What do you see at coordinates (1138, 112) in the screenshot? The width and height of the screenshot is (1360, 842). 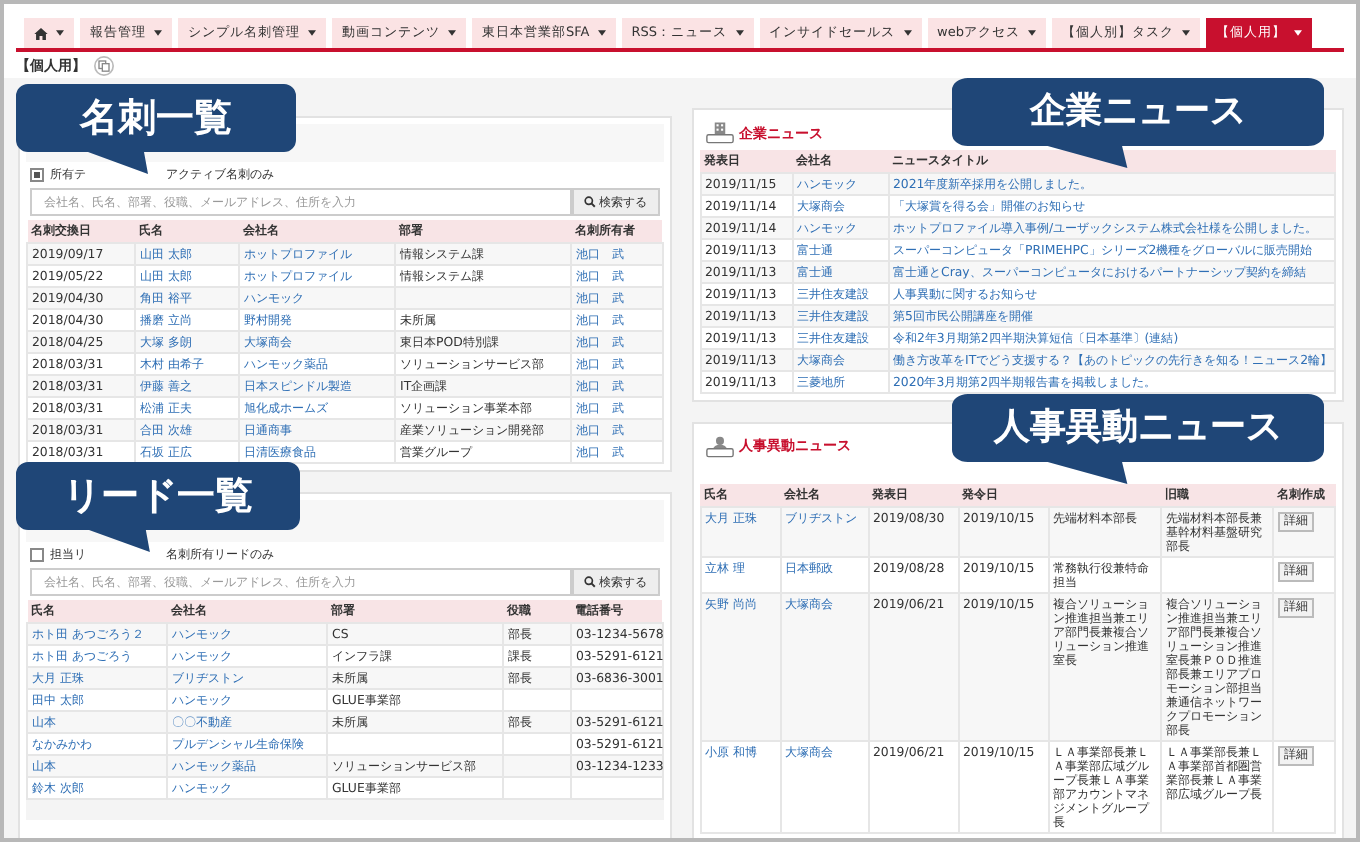 I see `callout-title: 企業ニュース` at bounding box center [1138, 112].